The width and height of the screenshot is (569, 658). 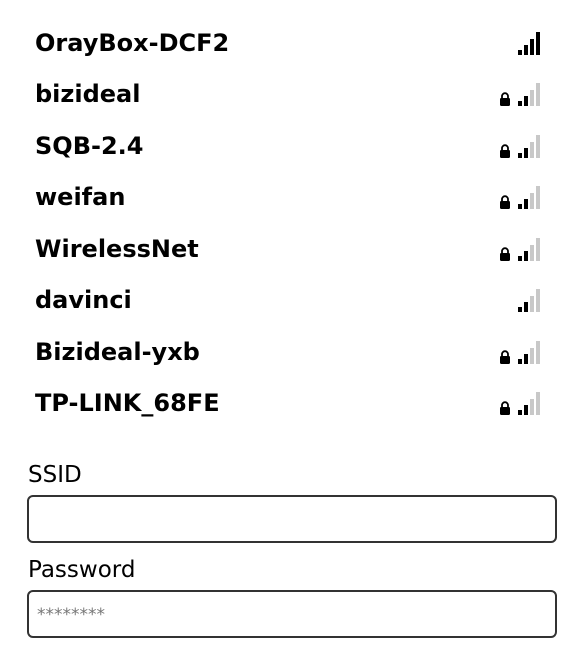 I want to click on network-name: bizideal, so click(x=88, y=94).